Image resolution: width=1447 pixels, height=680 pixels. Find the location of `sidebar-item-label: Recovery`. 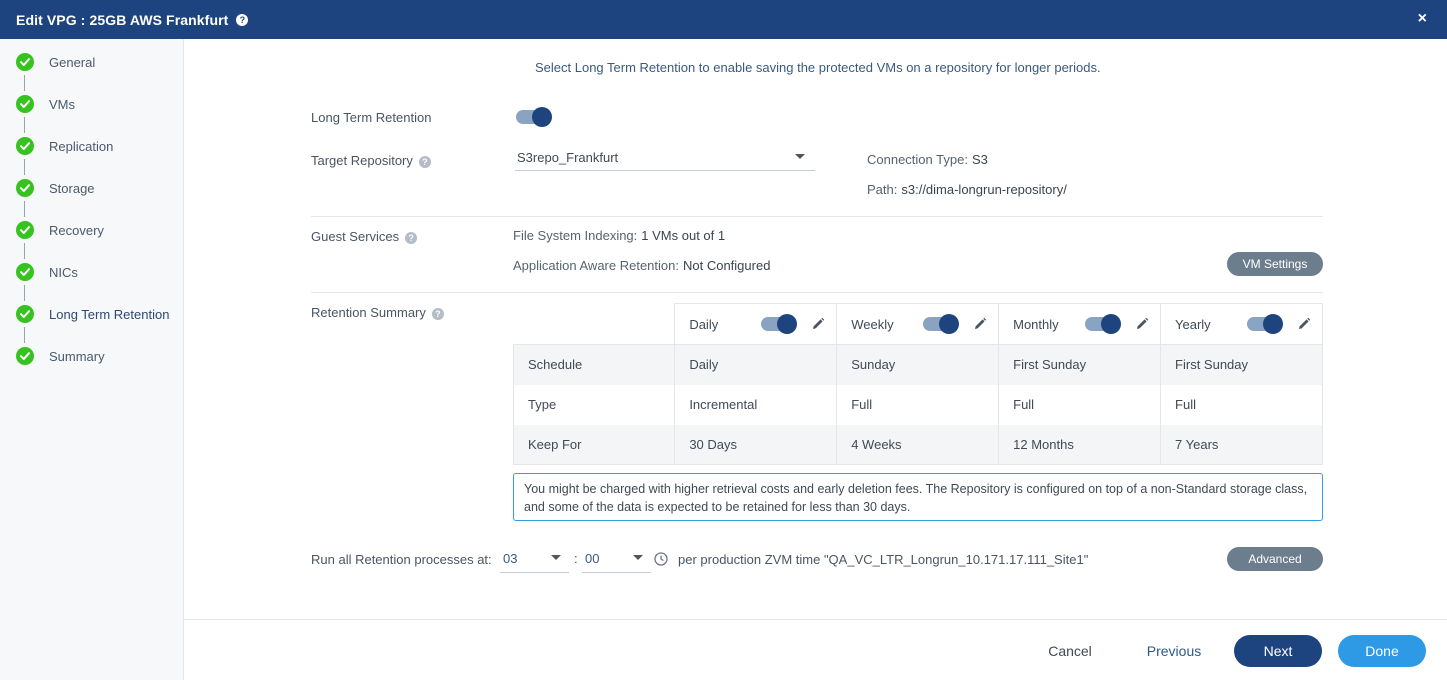

sidebar-item-label: Recovery is located at coordinates (76, 230).